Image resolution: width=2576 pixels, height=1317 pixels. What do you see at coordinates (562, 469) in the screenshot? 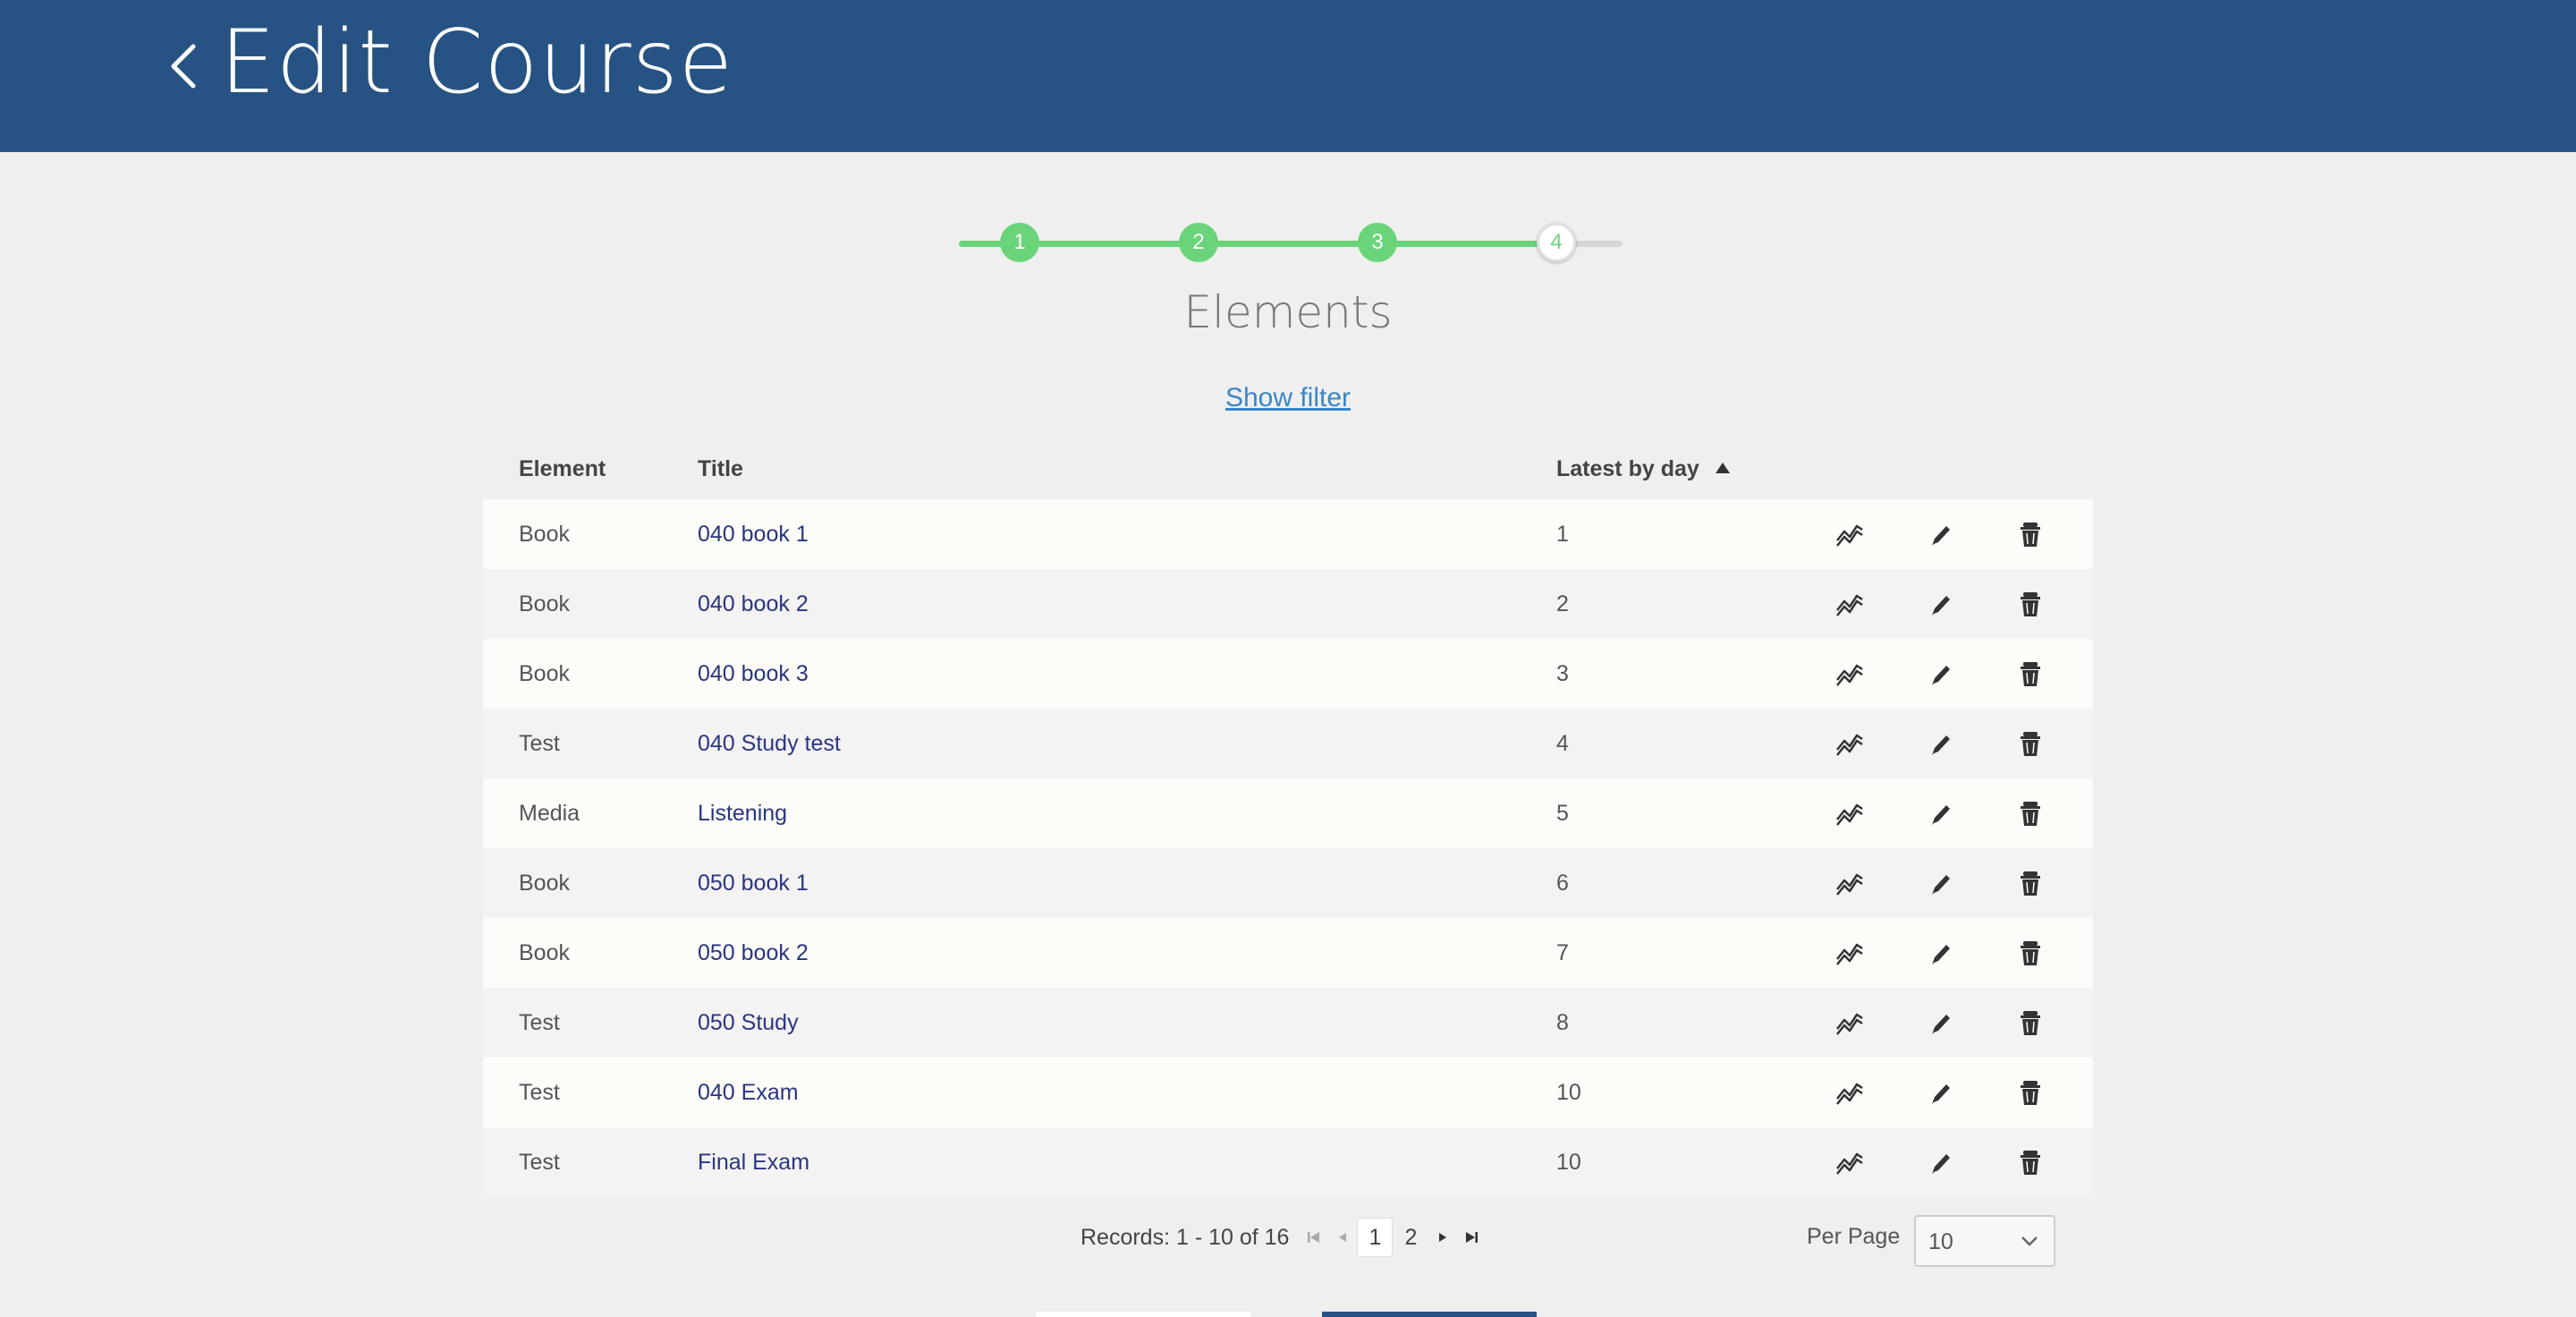
I see `column-header-element: Element` at bounding box center [562, 469].